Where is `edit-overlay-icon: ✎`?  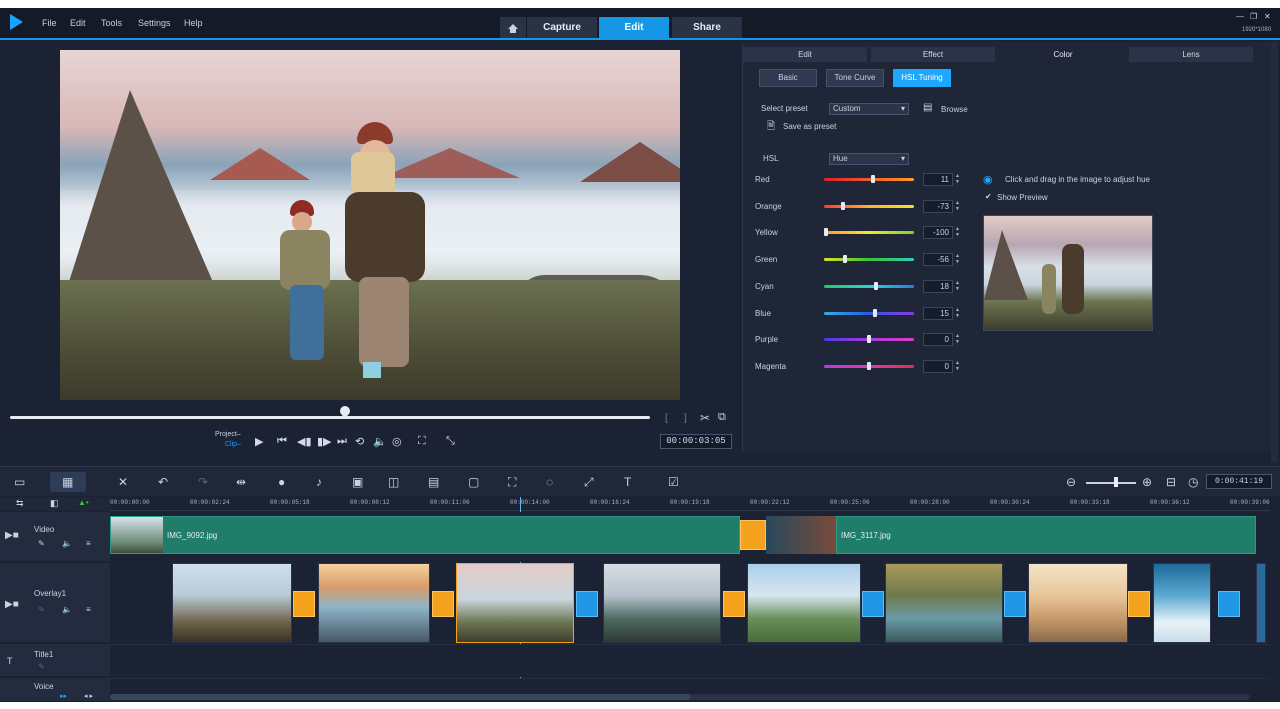 edit-overlay-icon: ✎ is located at coordinates (41, 609).